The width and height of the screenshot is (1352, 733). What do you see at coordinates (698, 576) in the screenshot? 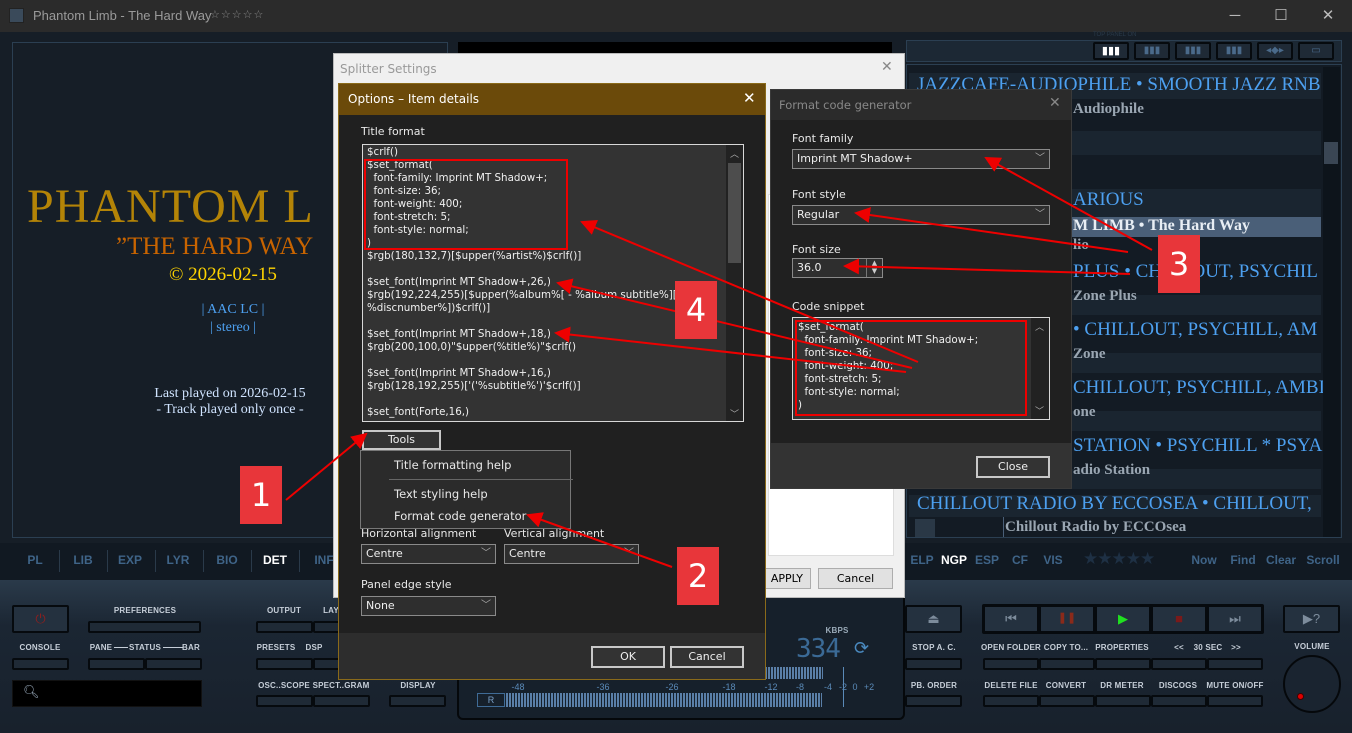
I see `annotation-badge-2: 2` at bounding box center [698, 576].